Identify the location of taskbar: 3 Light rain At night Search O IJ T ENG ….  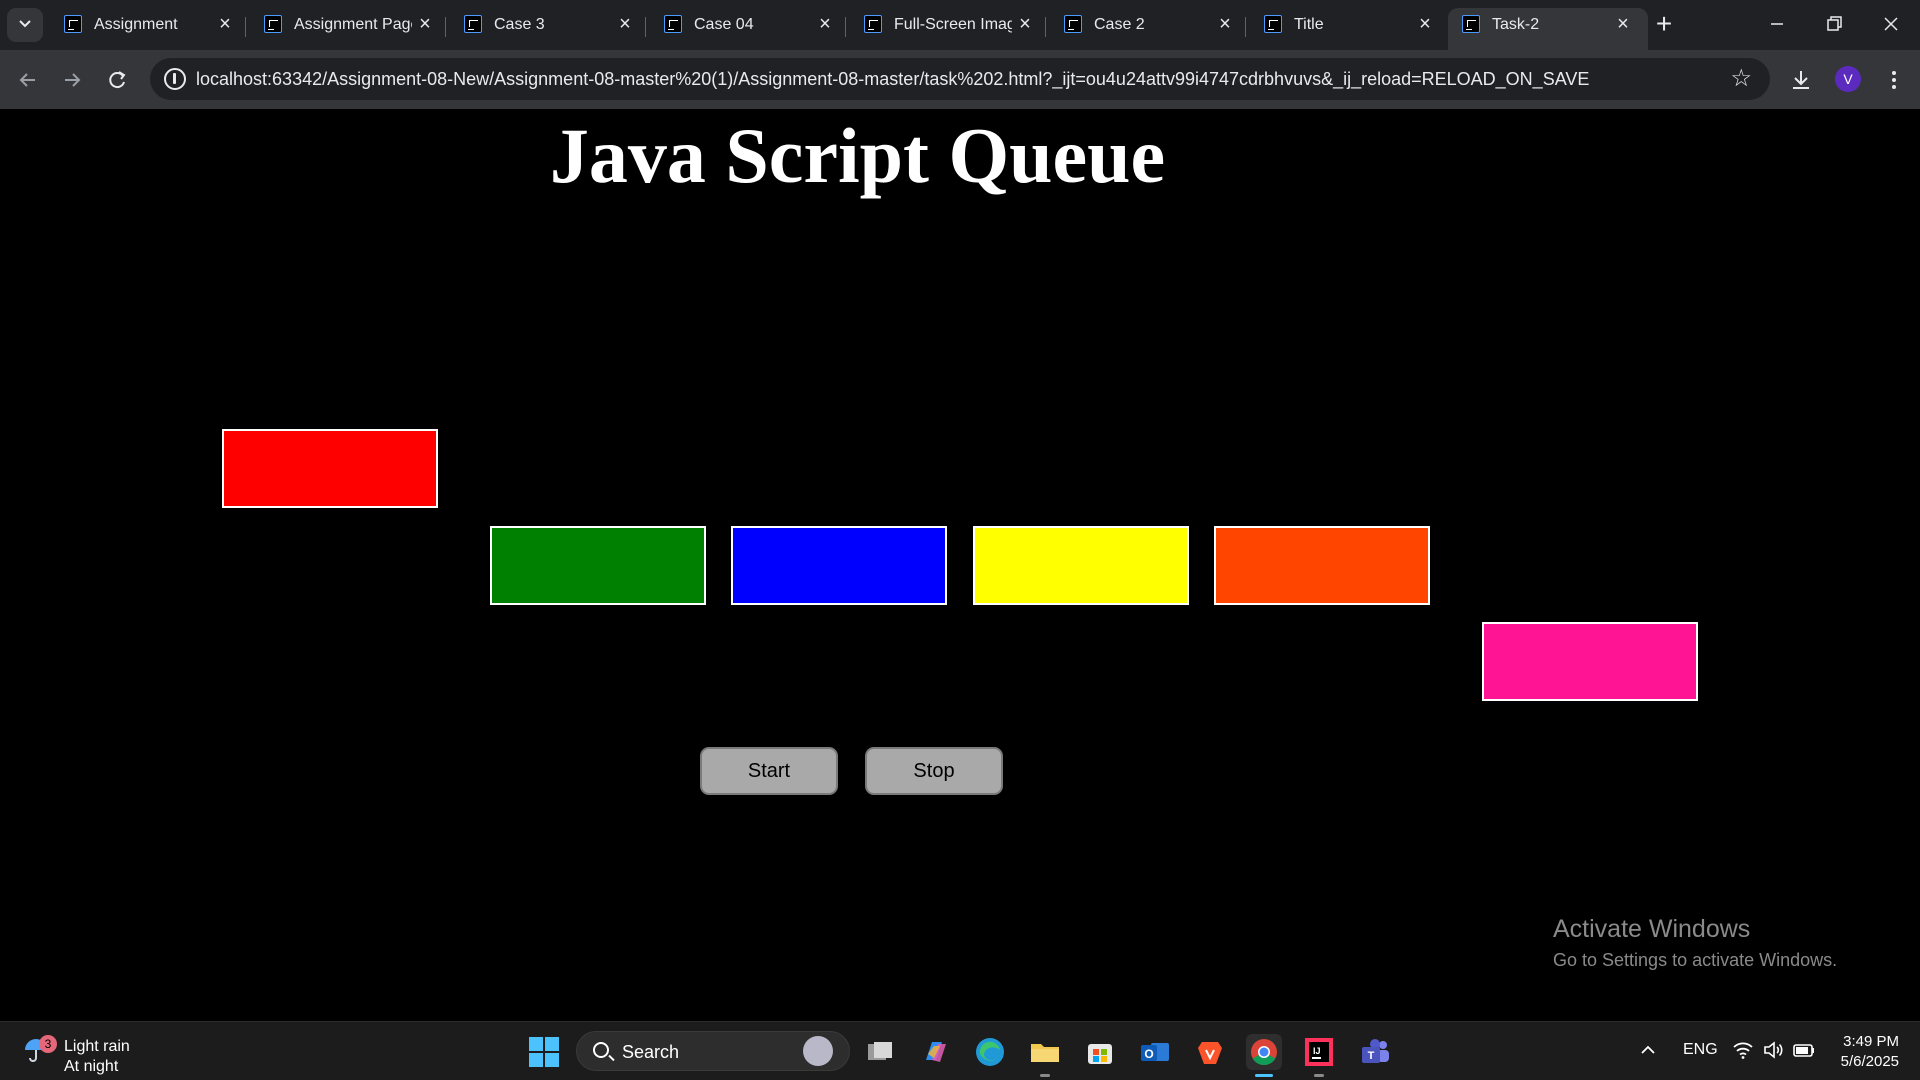
(960, 1050).